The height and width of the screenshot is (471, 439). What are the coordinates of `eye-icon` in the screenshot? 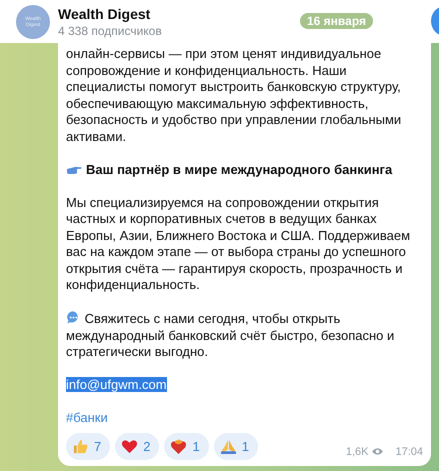 It's located at (377, 451).